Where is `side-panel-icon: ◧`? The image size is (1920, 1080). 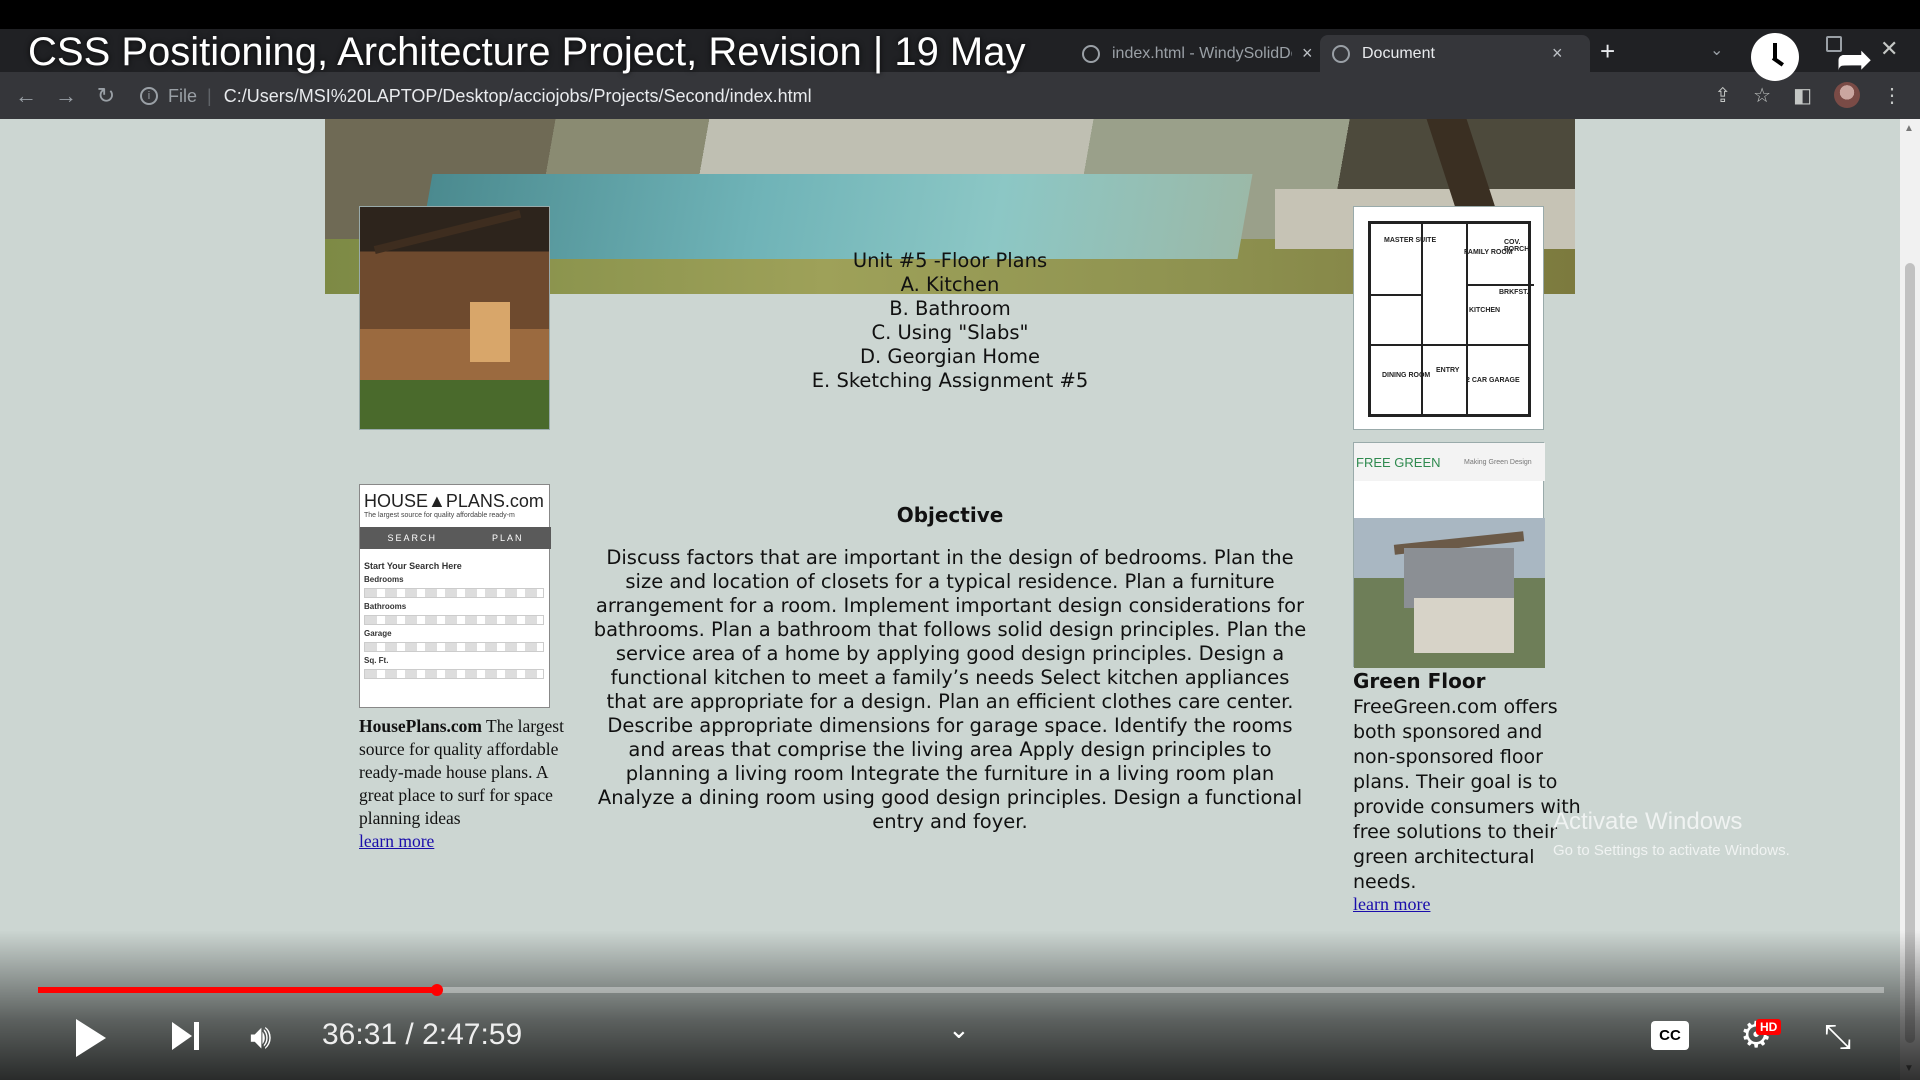 side-panel-icon: ◧ is located at coordinates (1802, 95).